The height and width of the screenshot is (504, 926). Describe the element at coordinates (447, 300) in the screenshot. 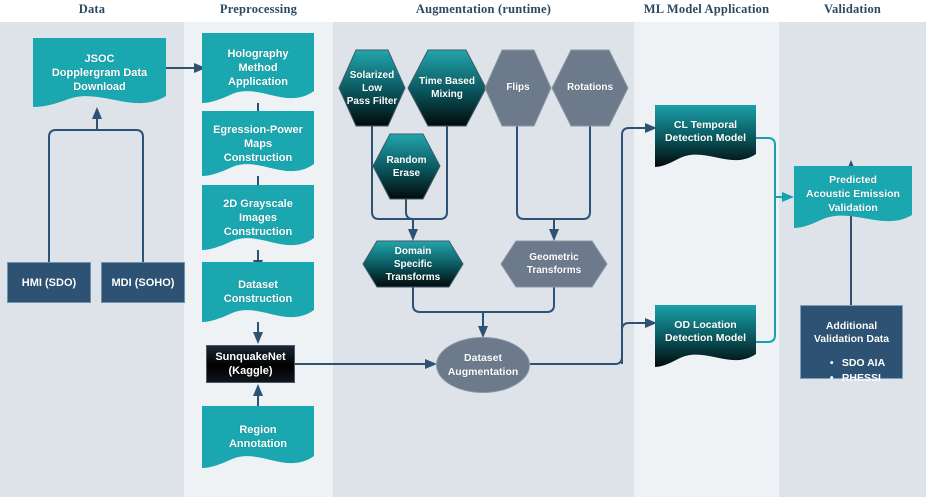

I see `wire-domain-to-augmentation` at that location.